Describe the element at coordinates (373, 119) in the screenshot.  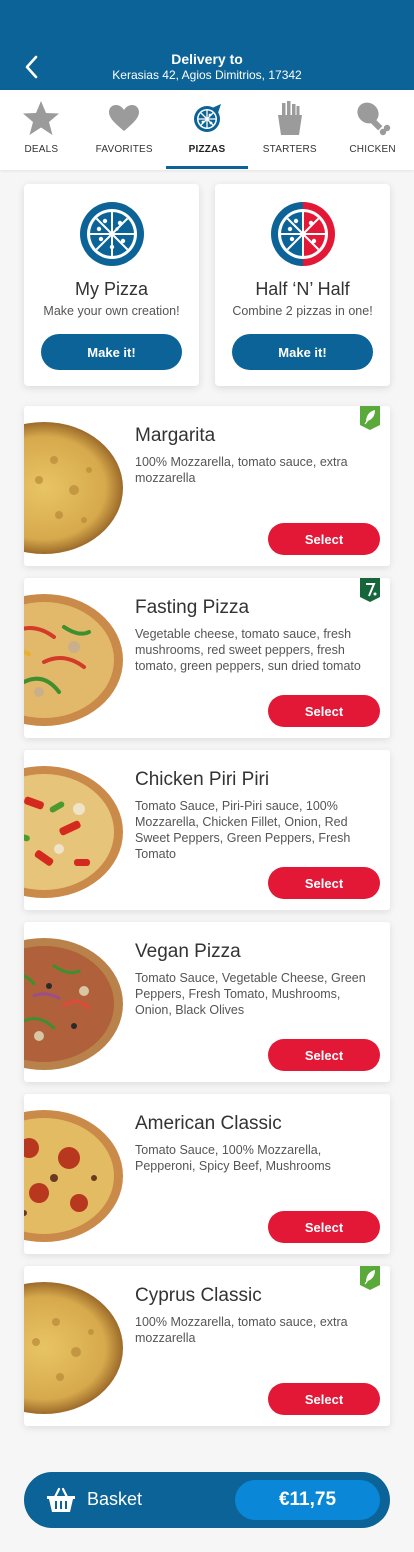
I see `drumstick-icon` at that location.